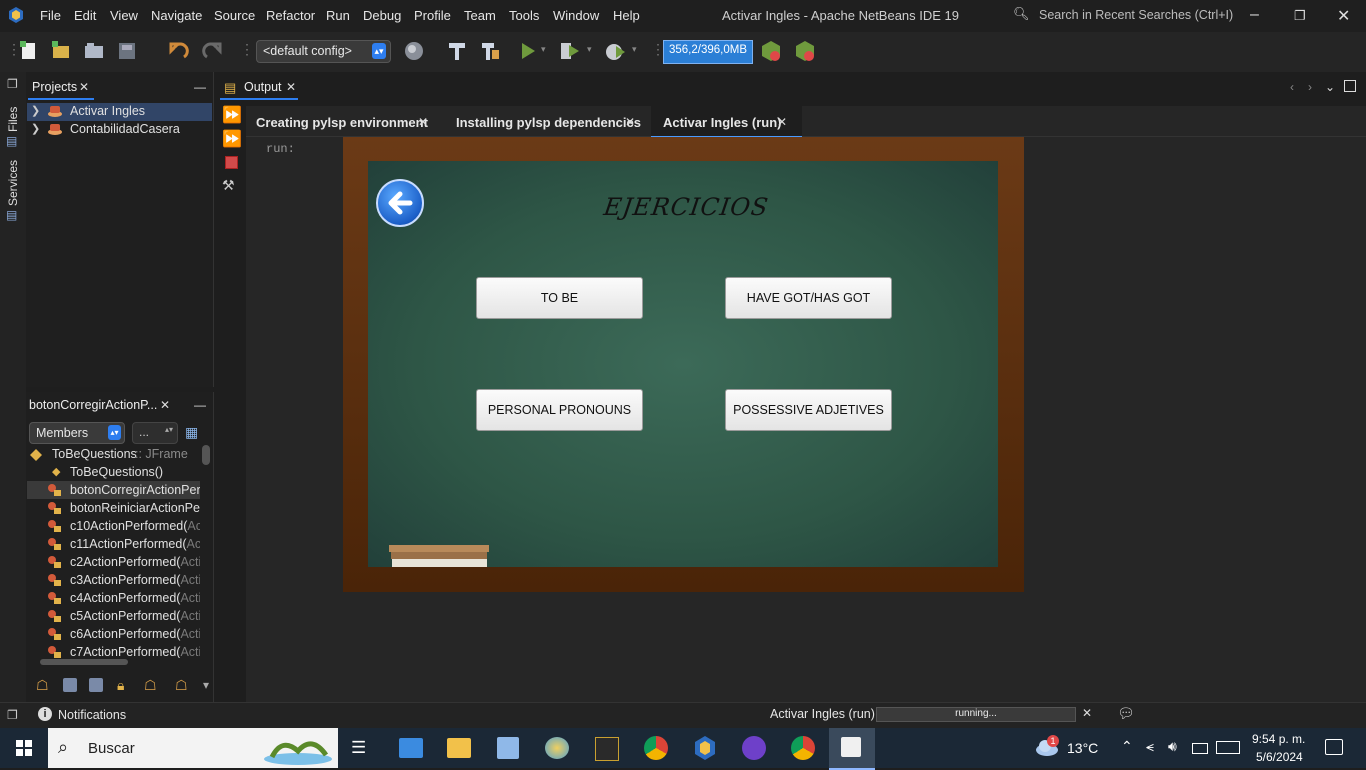 The image size is (1366, 770). I want to click on subtab-activar-ingles-run: Activar Ingles (run), so click(722, 122).